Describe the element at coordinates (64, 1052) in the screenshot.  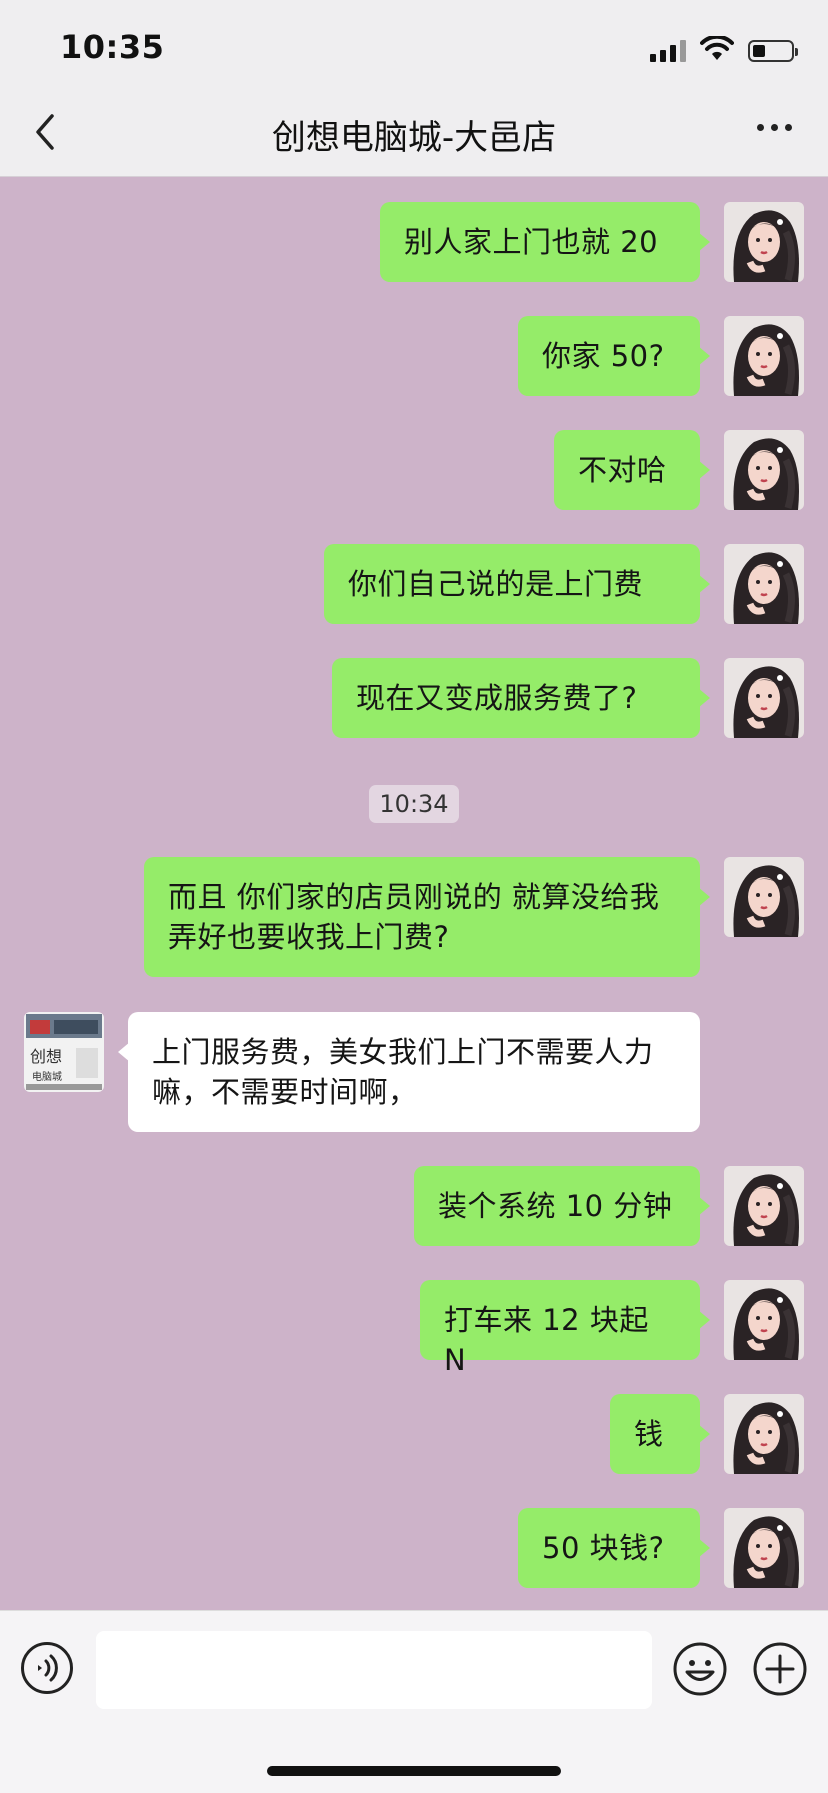
I see `contact-avatar: 创想 电脑城` at that location.